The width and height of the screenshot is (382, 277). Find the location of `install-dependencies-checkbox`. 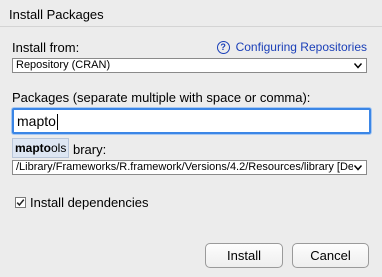

install-dependencies-checkbox is located at coordinates (20, 202).